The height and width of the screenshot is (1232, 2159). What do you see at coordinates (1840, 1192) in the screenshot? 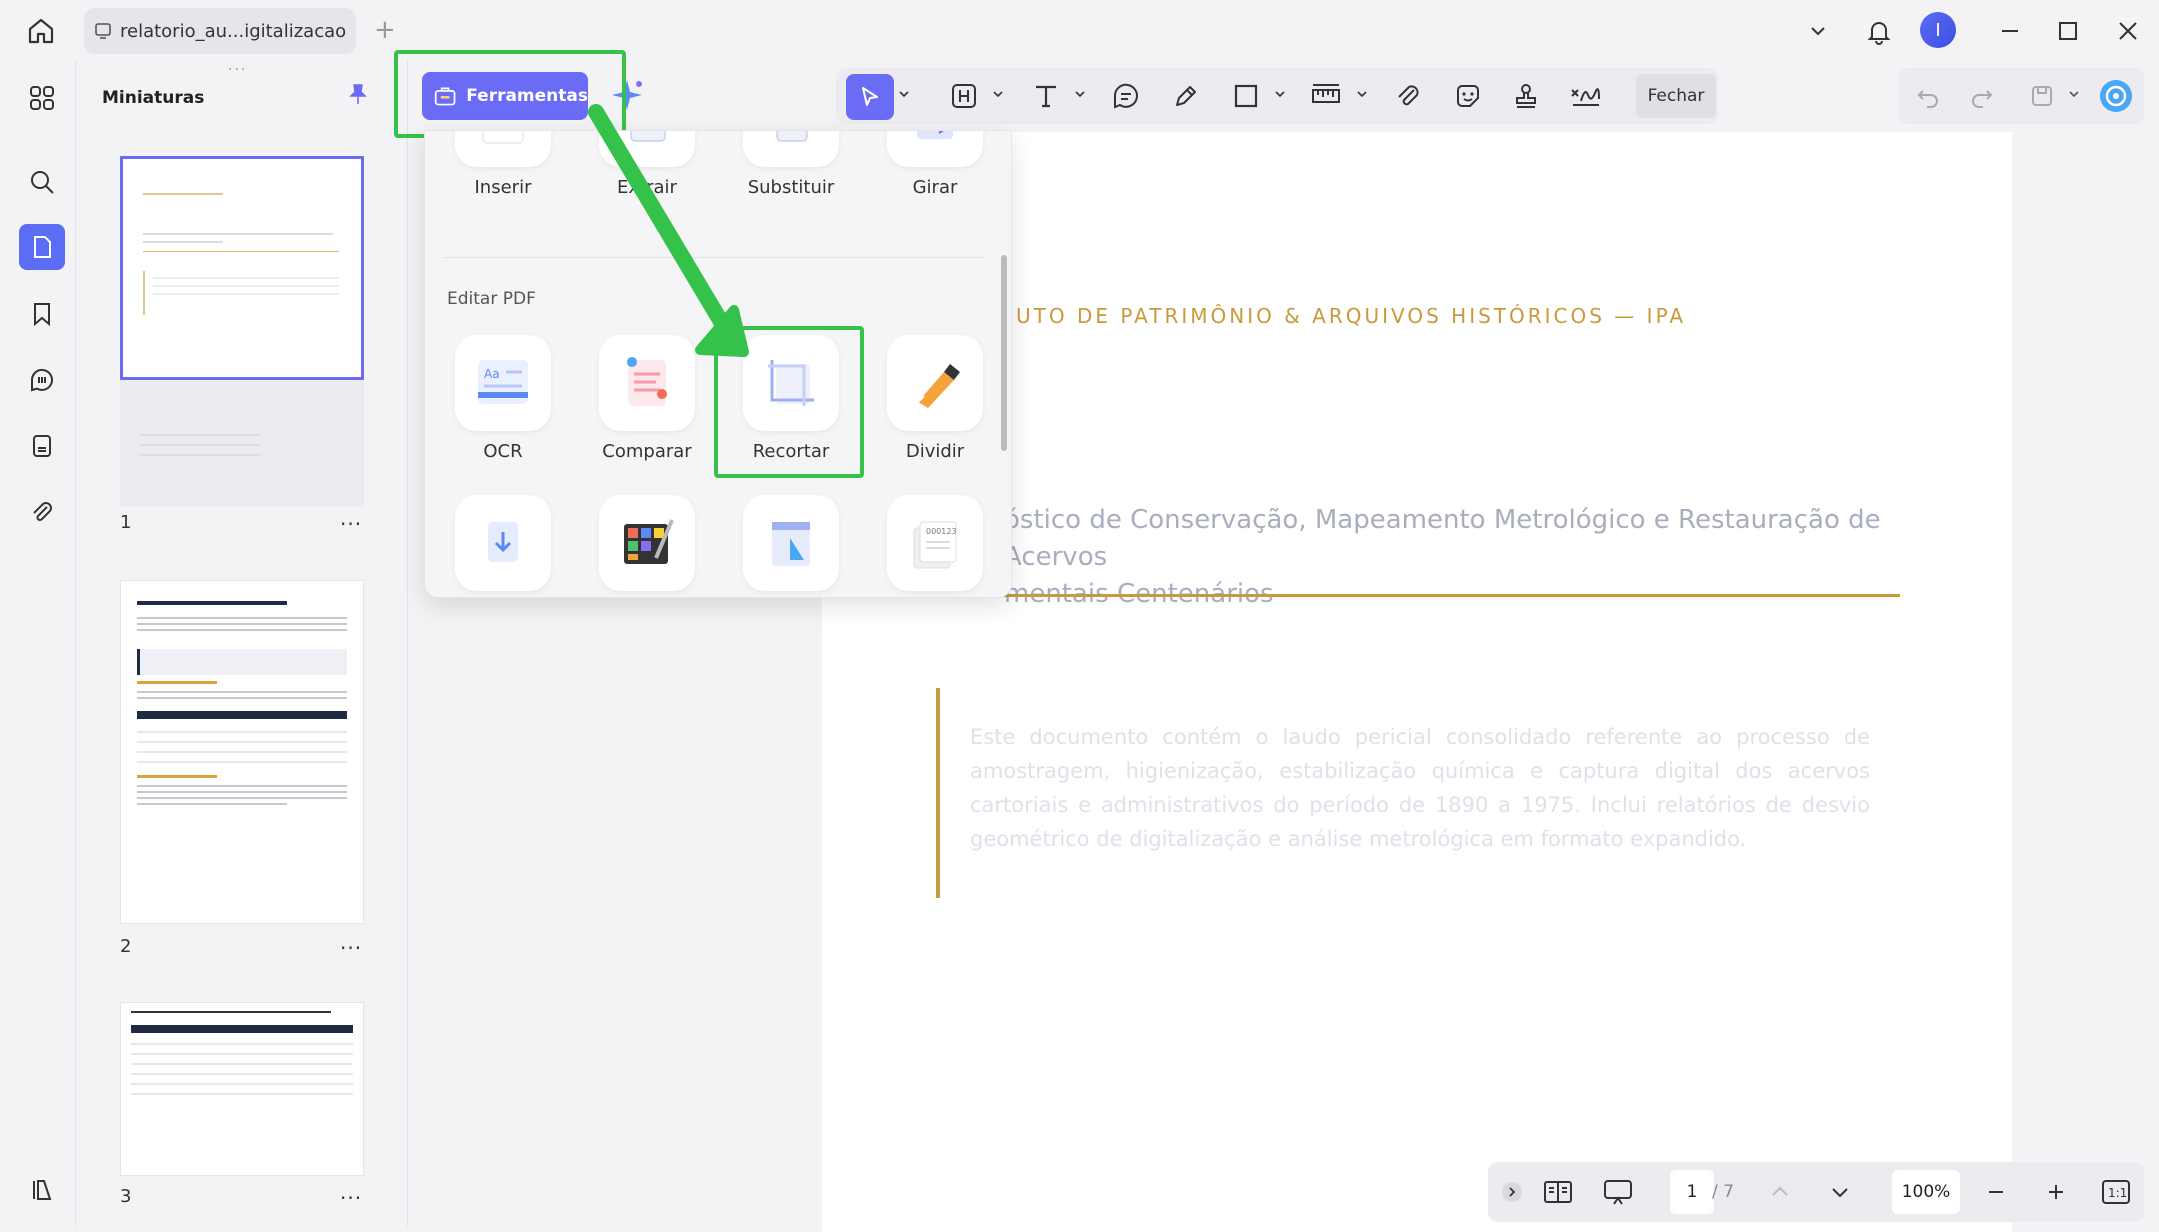
I see `next-page-icon` at bounding box center [1840, 1192].